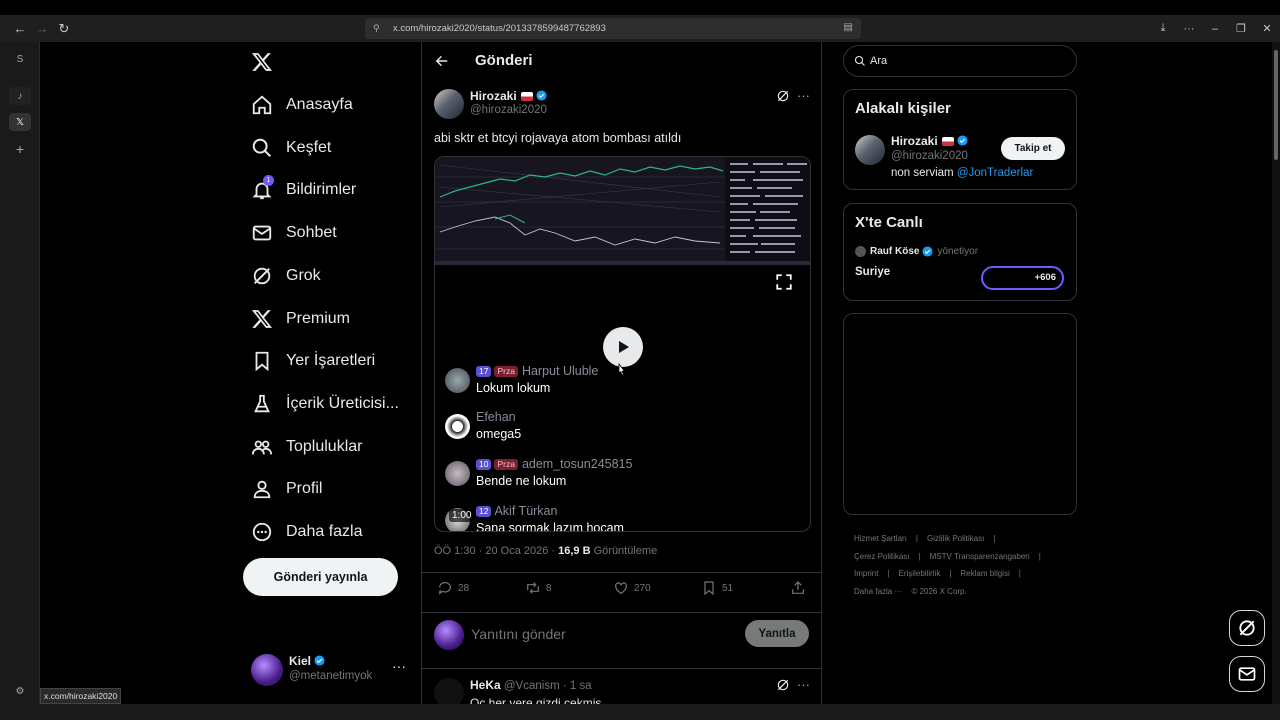  What do you see at coordinates (848, 27) in the screenshot?
I see `reader-mode-icon: ▤` at bounding box center [848, 27].